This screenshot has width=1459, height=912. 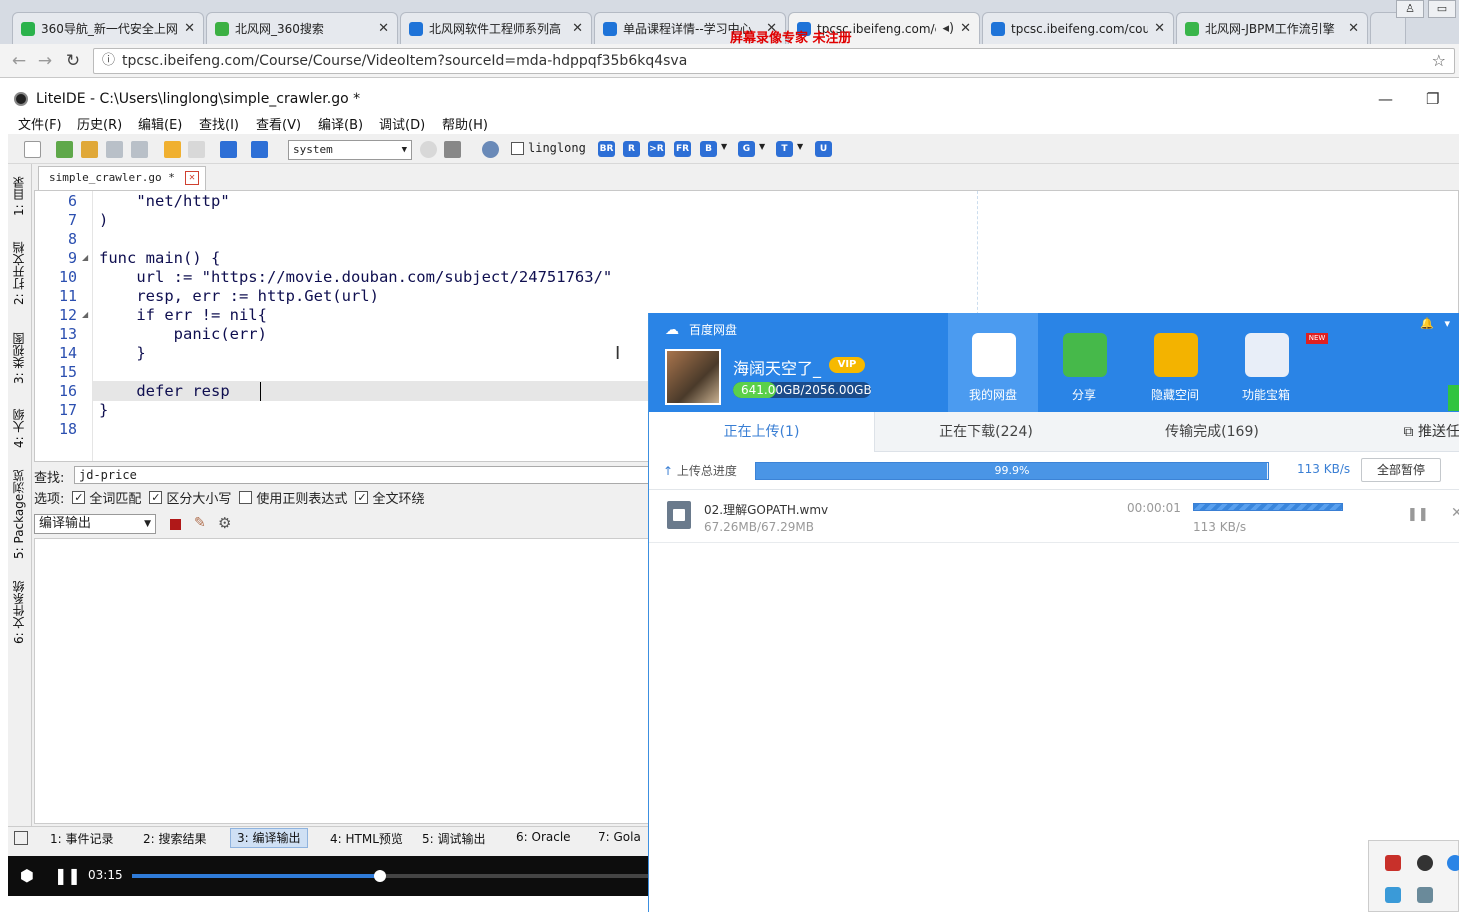 I want to click on user-button: U, so click(x=823, y=149).